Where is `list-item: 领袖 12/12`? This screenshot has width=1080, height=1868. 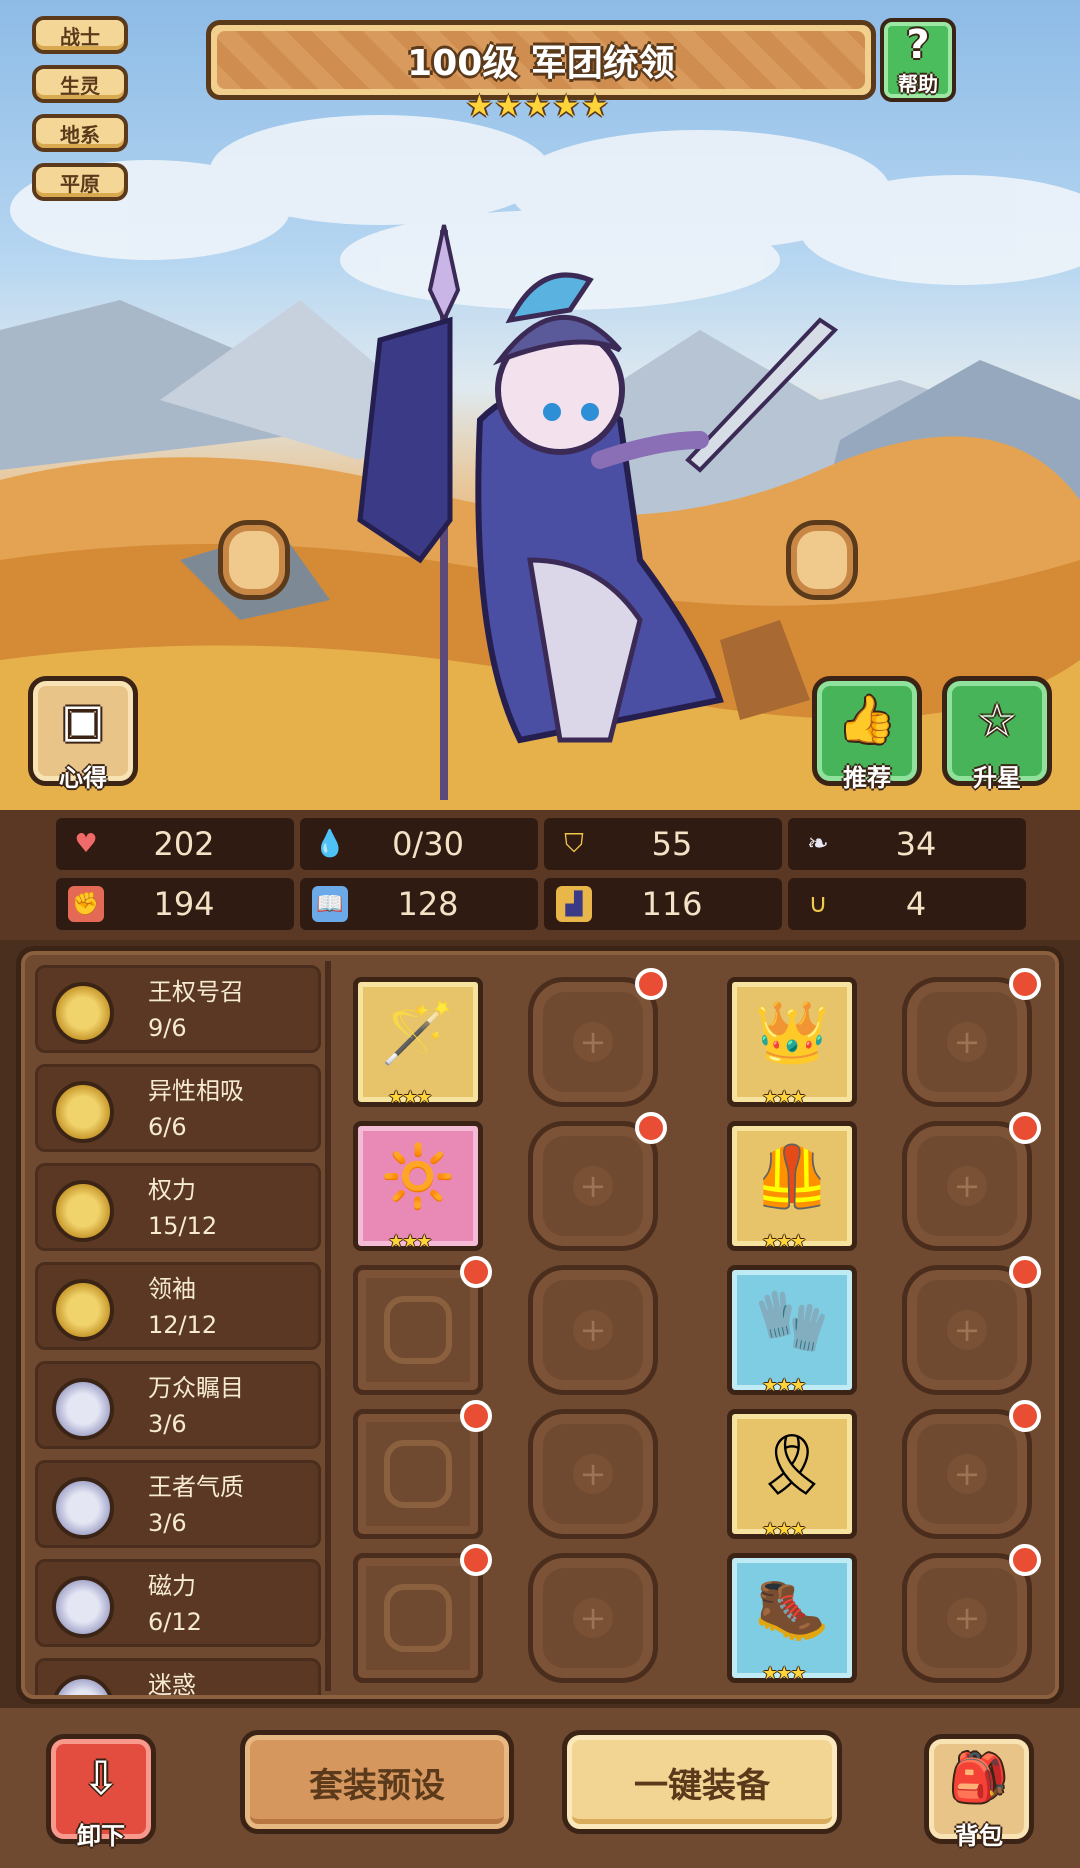 list-item: 领袖 12/12 is located at coordinates (178, 1306).